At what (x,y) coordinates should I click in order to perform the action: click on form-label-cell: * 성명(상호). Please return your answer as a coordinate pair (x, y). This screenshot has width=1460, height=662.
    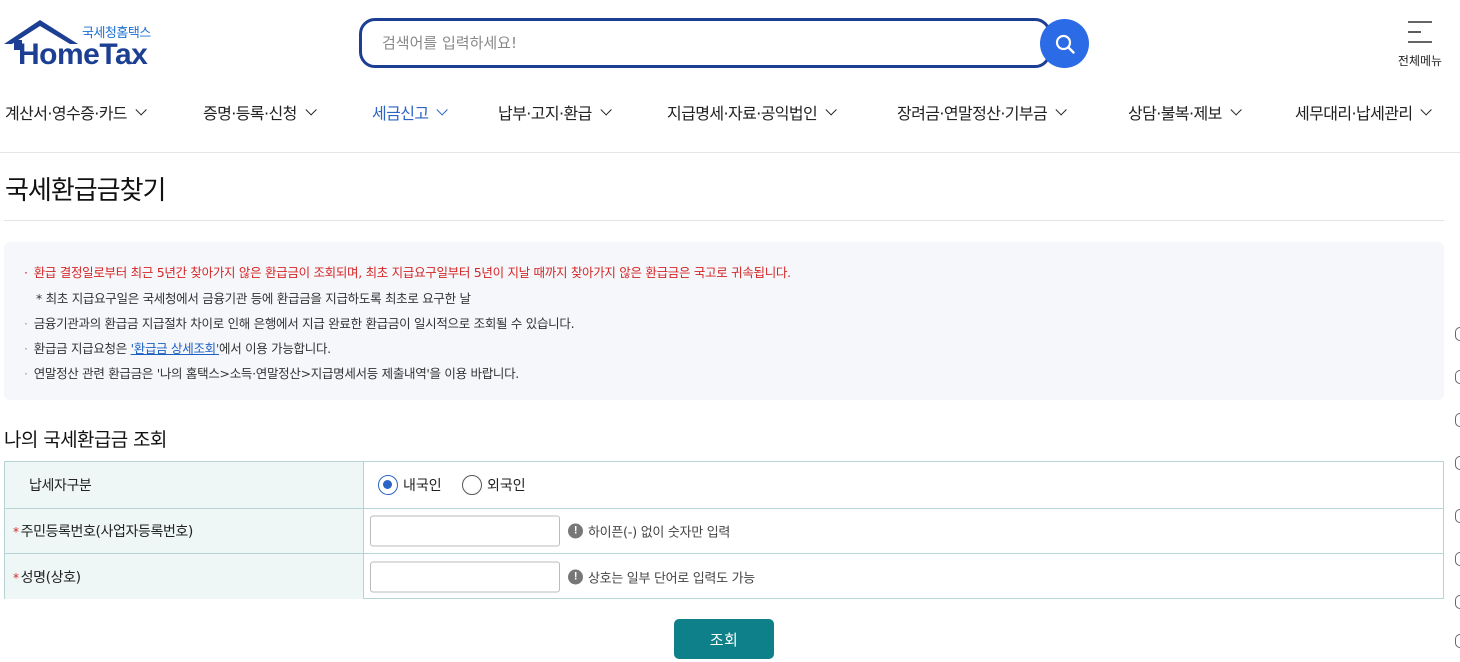
    Looking at the image, I should click on (184, 576).